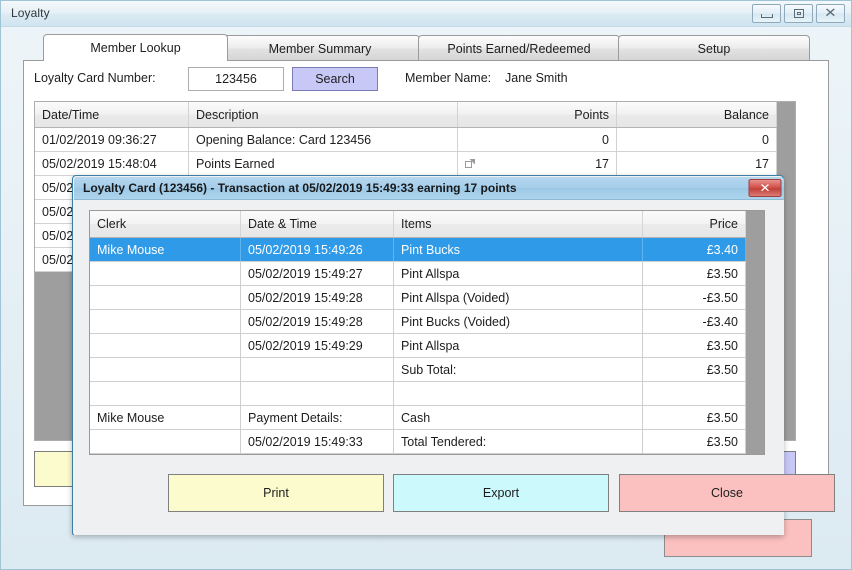  Describe the element at coordinates (317, 224) in the screenshot. I see `column-header-date-time: Date & Time` at that location.